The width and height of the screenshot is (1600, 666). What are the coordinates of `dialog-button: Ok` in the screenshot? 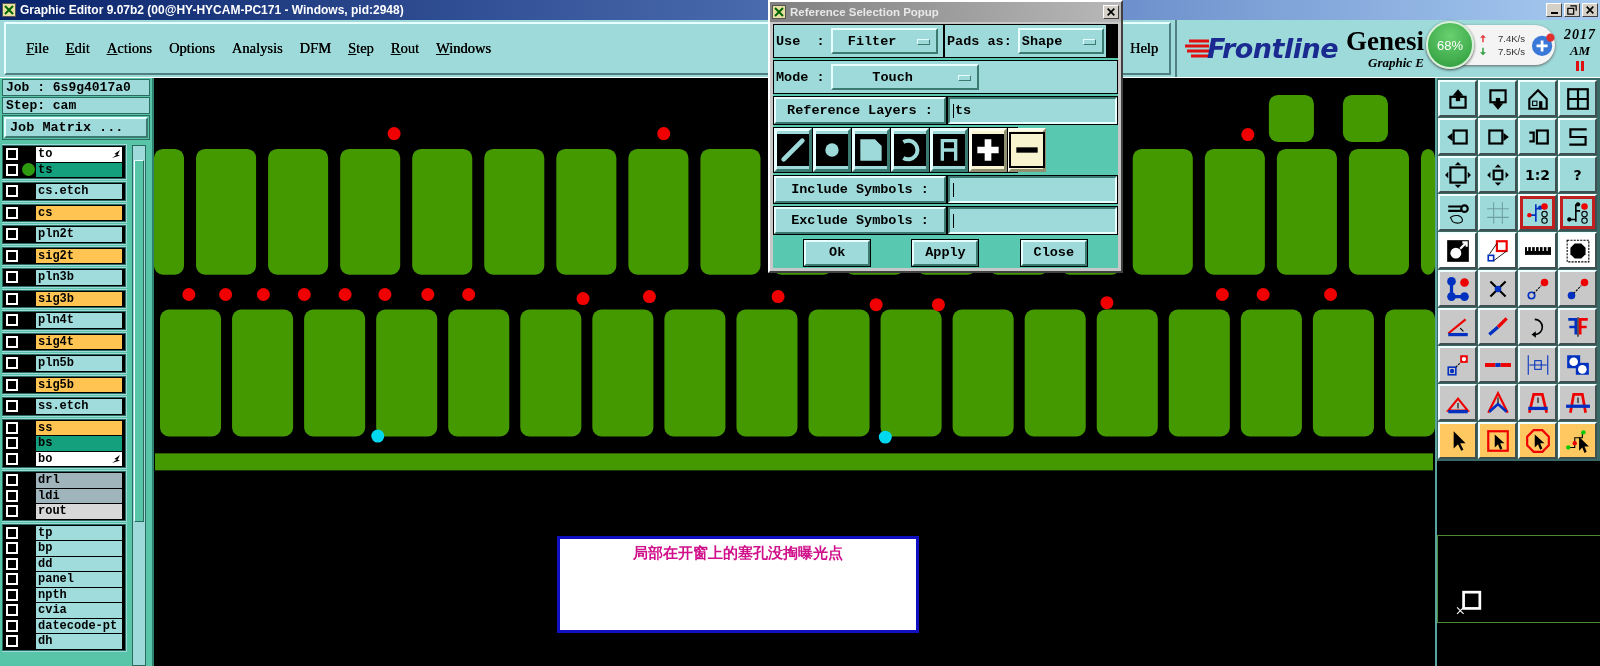 It's located at (837, 252).